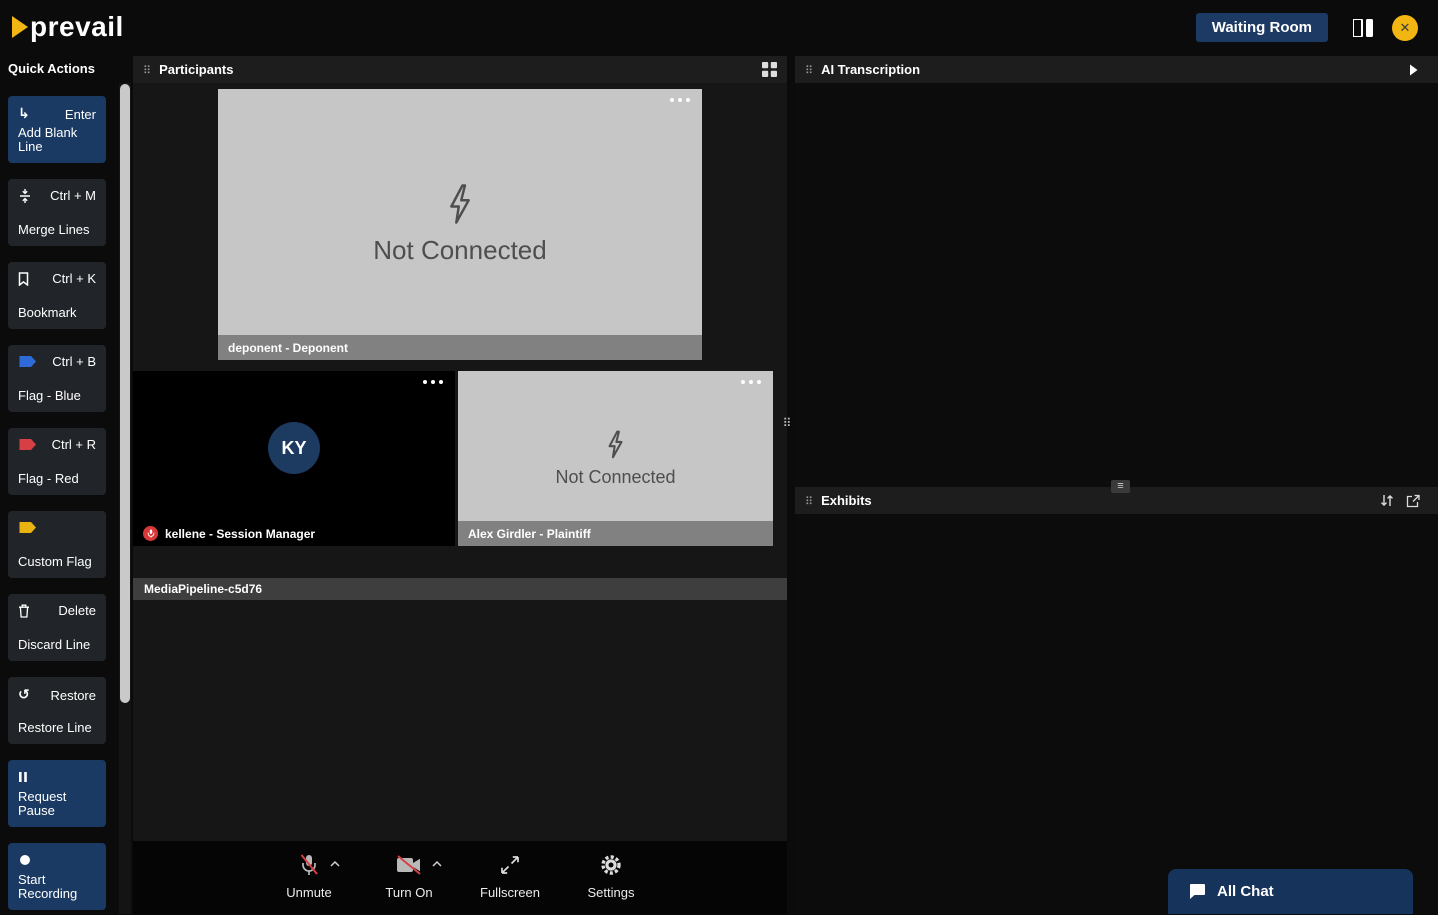 This screenshot has height=915, width=1438. I want to click on open-external-icon, so click(1413, 501).